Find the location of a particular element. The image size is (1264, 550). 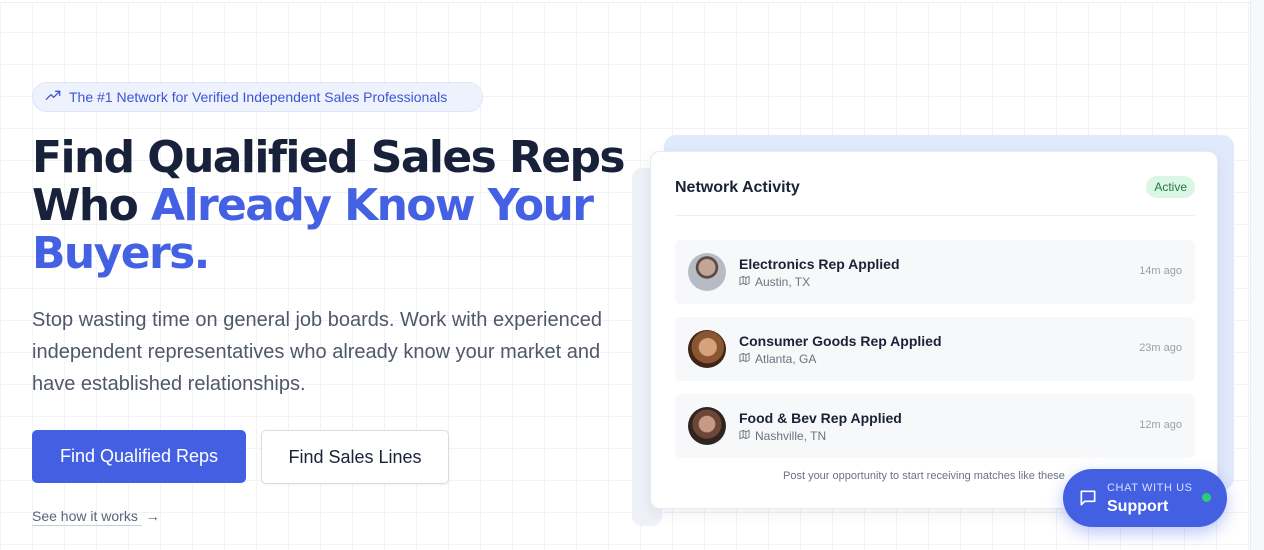

card-title: Network Activity is located at coordinates (737, 187).